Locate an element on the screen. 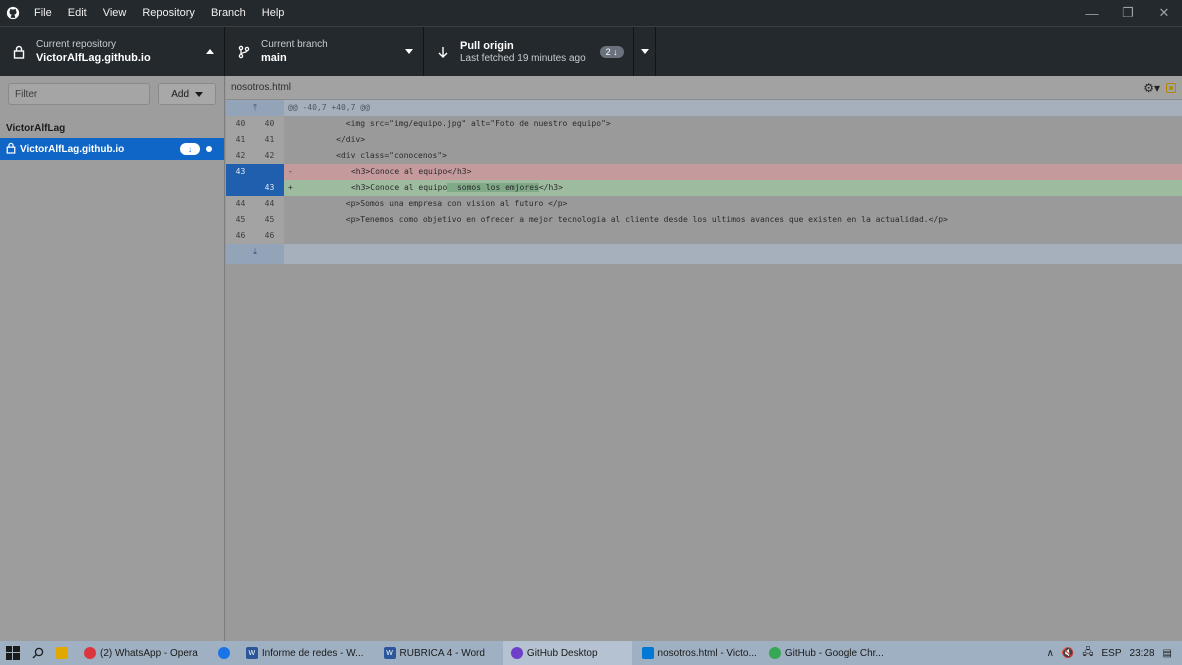 The width and height of the screenshot is (1182, 665). pull-label: Pull origin is located at coordinates (487, 45).